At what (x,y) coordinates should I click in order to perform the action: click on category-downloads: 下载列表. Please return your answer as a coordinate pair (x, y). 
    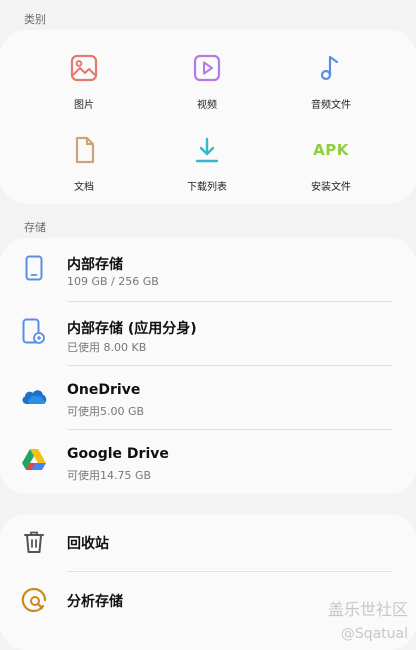
    Looking at the image, I should click on (207, 161).